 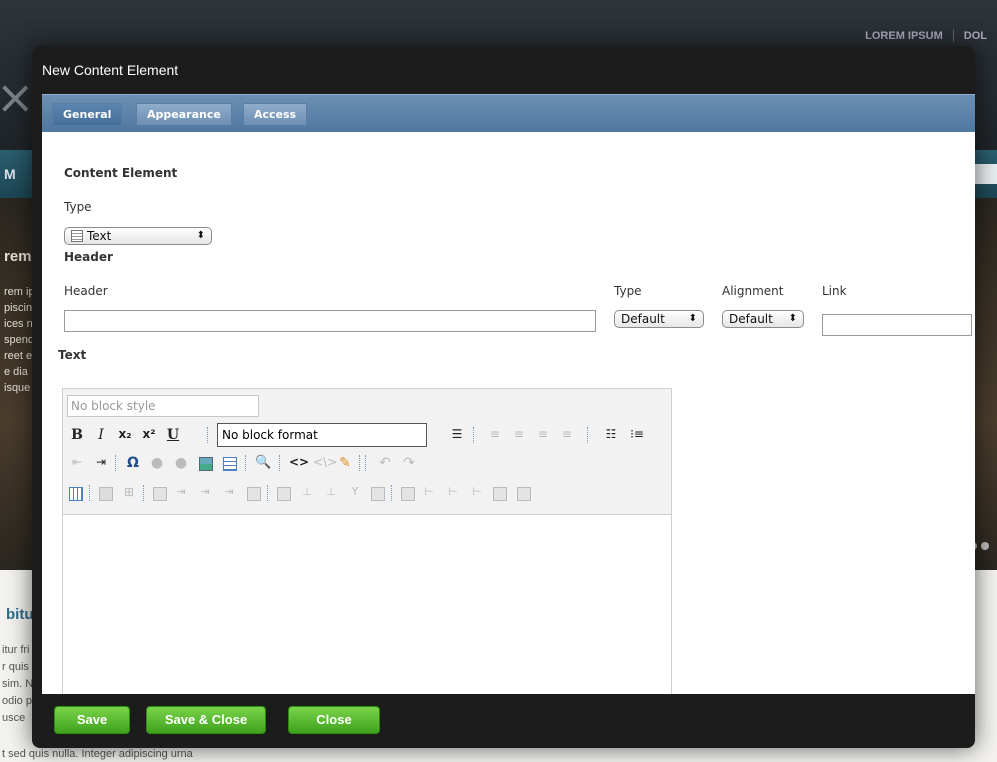 I want to click on tab-bar: General Appearance Access, so click(x=508, y=113).